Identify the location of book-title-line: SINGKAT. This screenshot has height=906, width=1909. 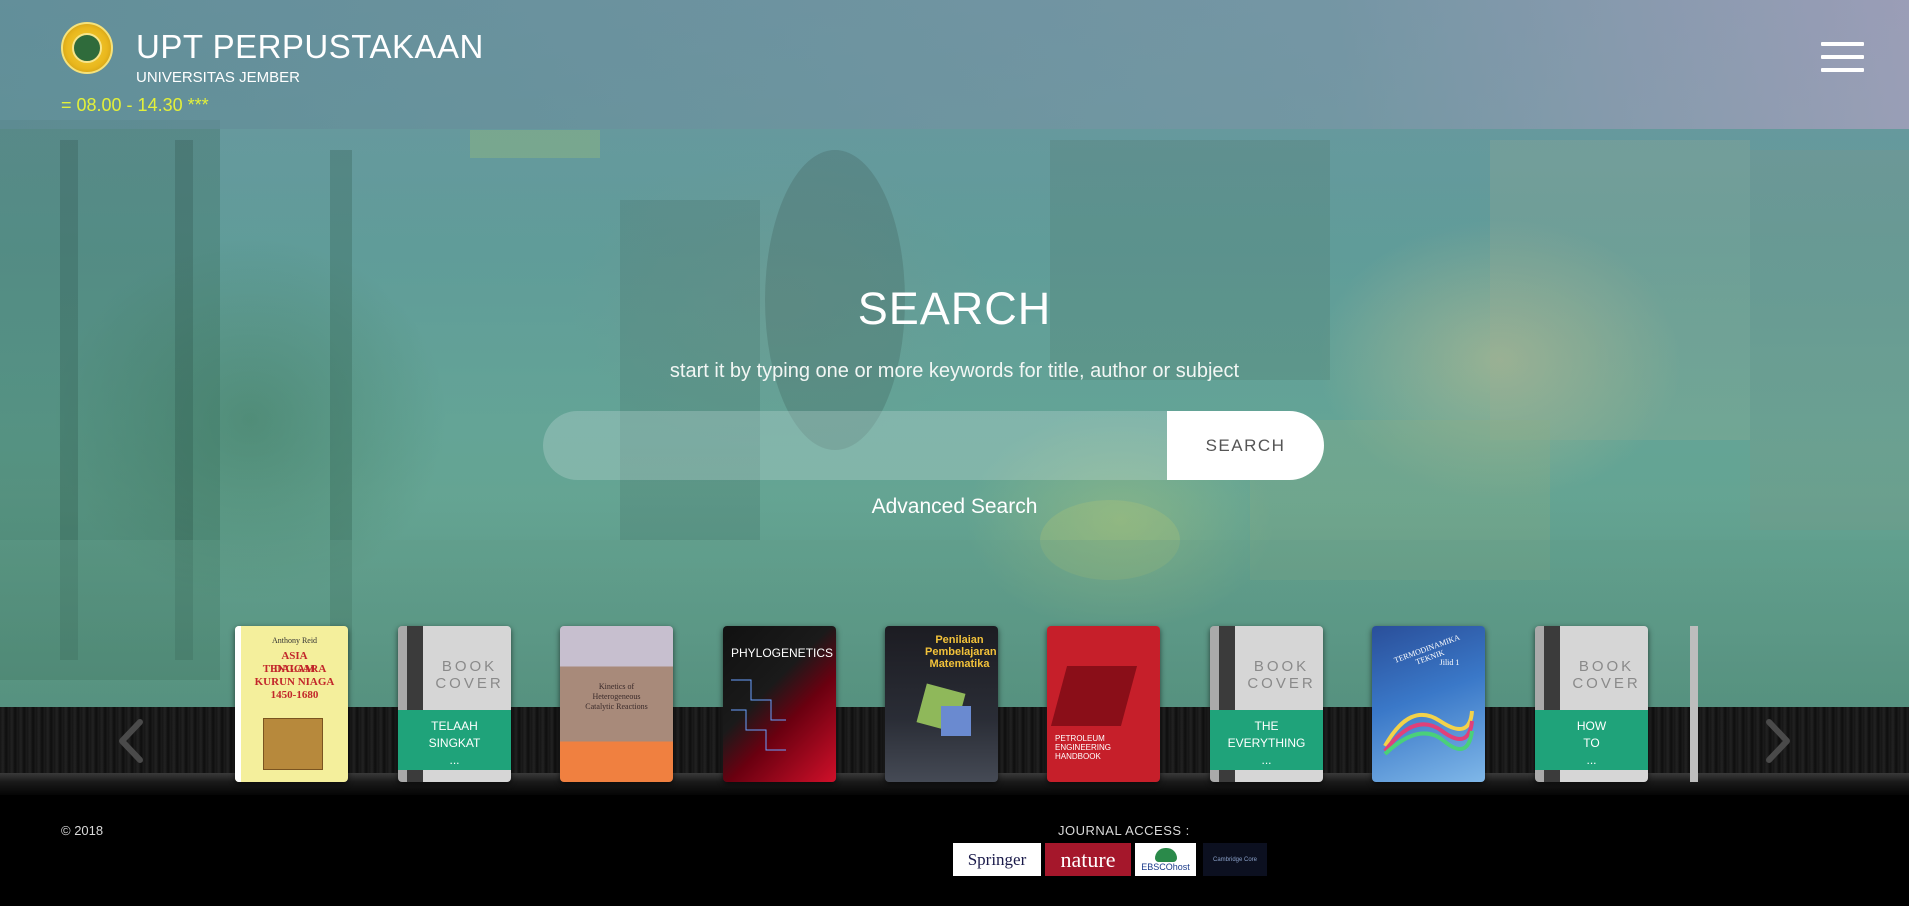
(454, 743).